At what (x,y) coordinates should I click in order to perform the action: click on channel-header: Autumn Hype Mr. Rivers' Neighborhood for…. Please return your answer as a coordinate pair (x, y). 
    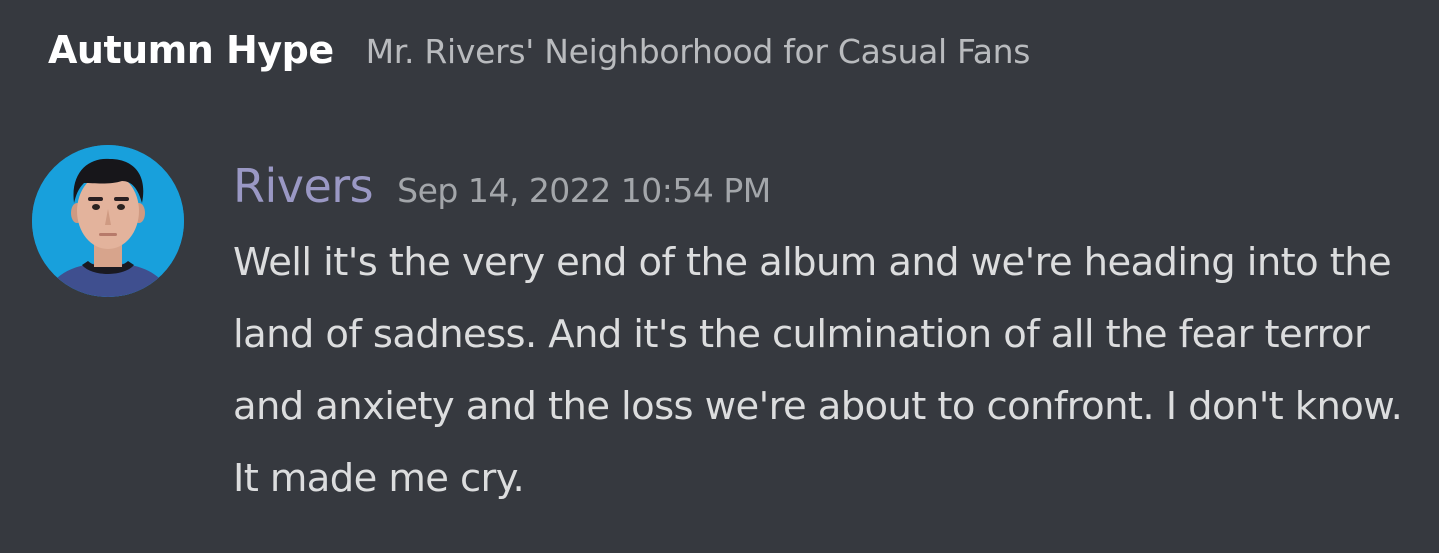
    Looking at the image, I should click on (539, 56).